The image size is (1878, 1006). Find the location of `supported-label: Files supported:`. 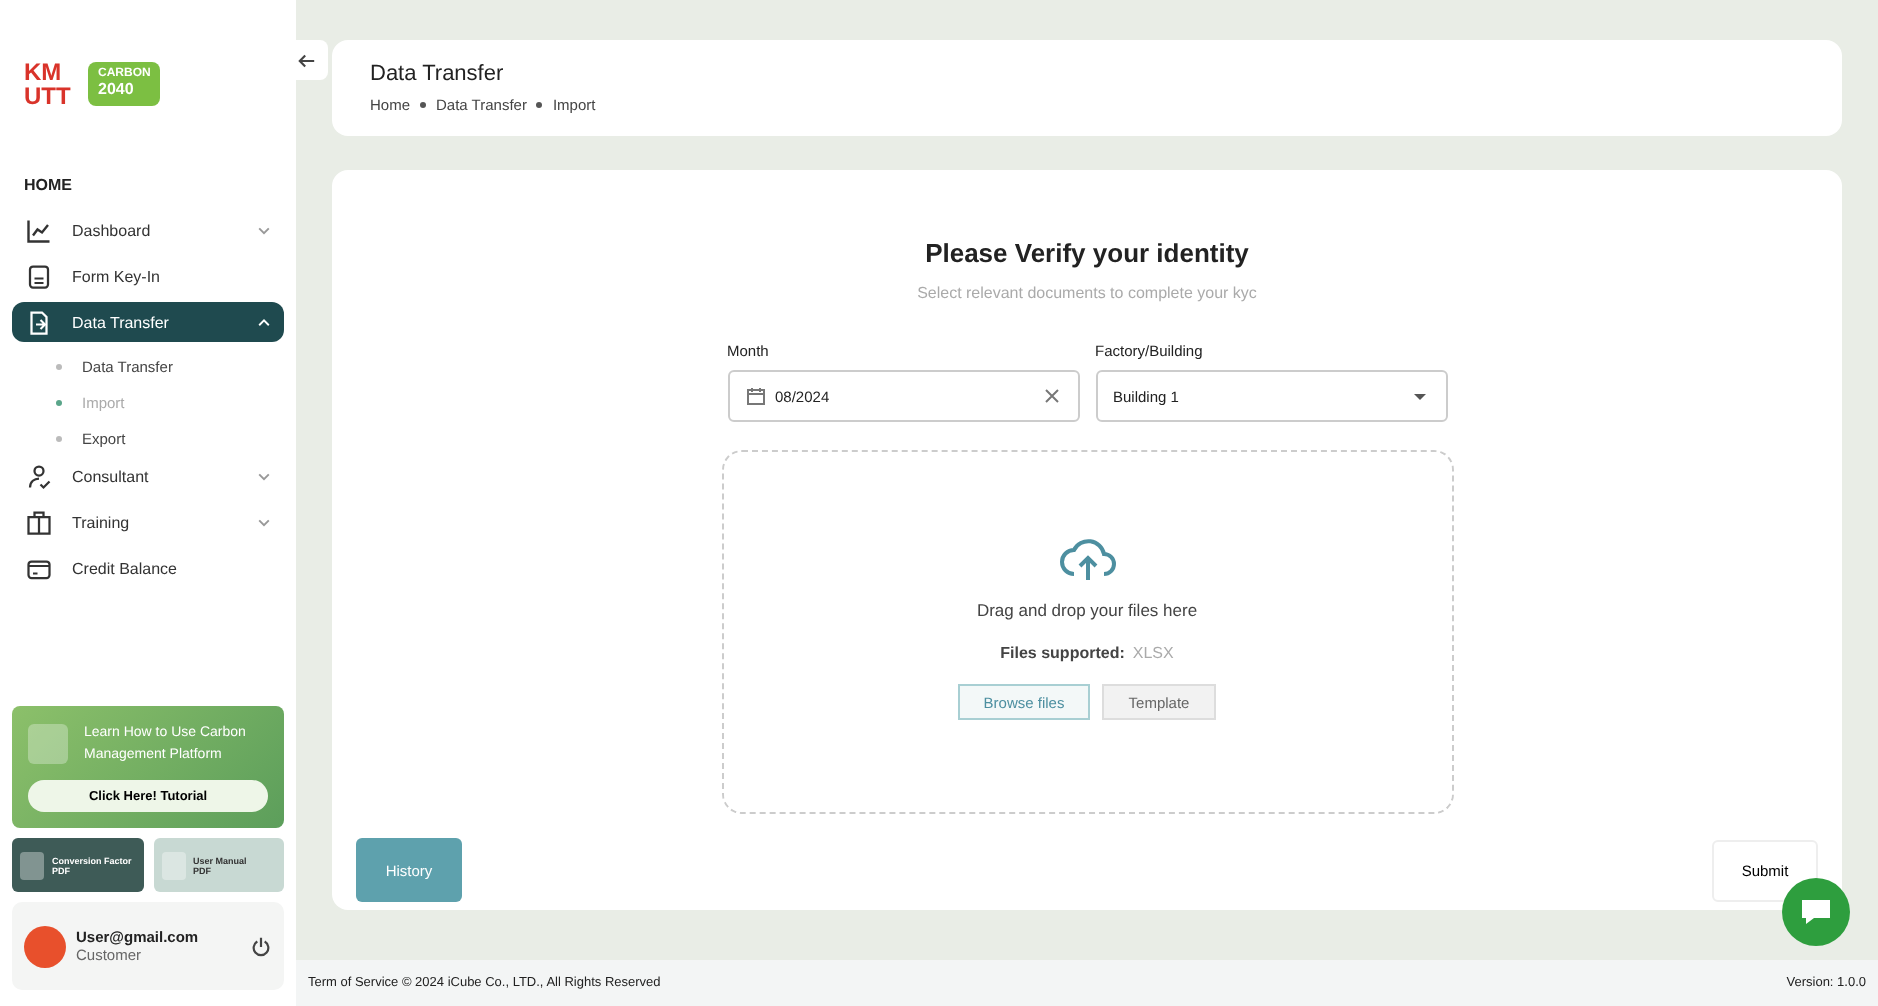

supported-label: Files supported: is located at coordinates (1062, 653).